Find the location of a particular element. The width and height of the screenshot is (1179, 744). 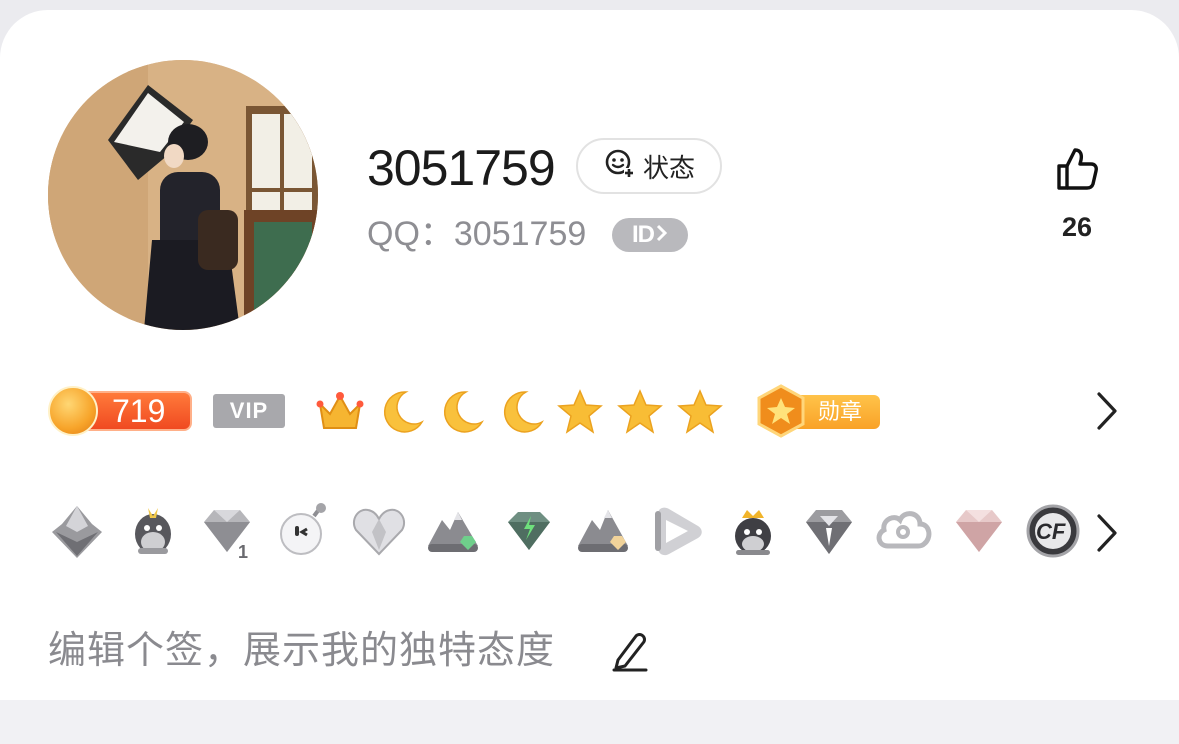

coin-icon is located at coordinates (73, 411).